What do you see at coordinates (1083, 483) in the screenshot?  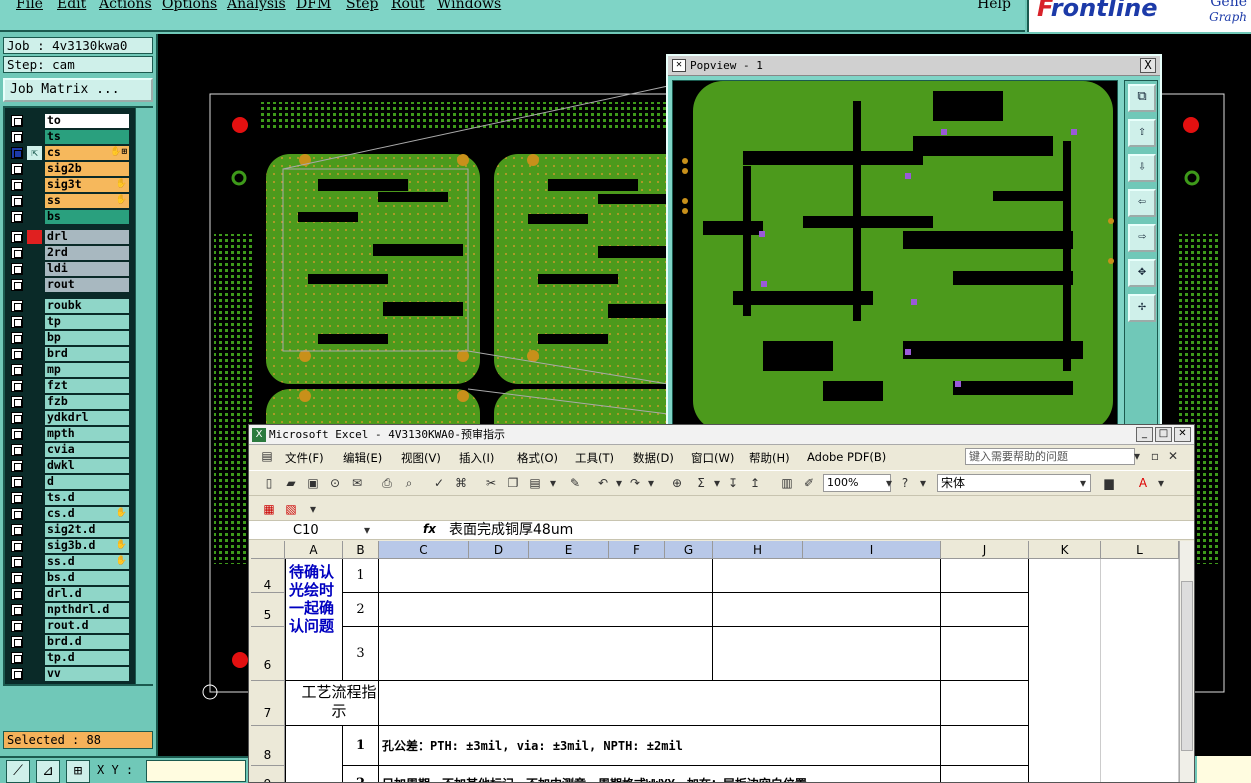 I see `font-dropdown-icon: ▾` at bounding box center [1083, 483].